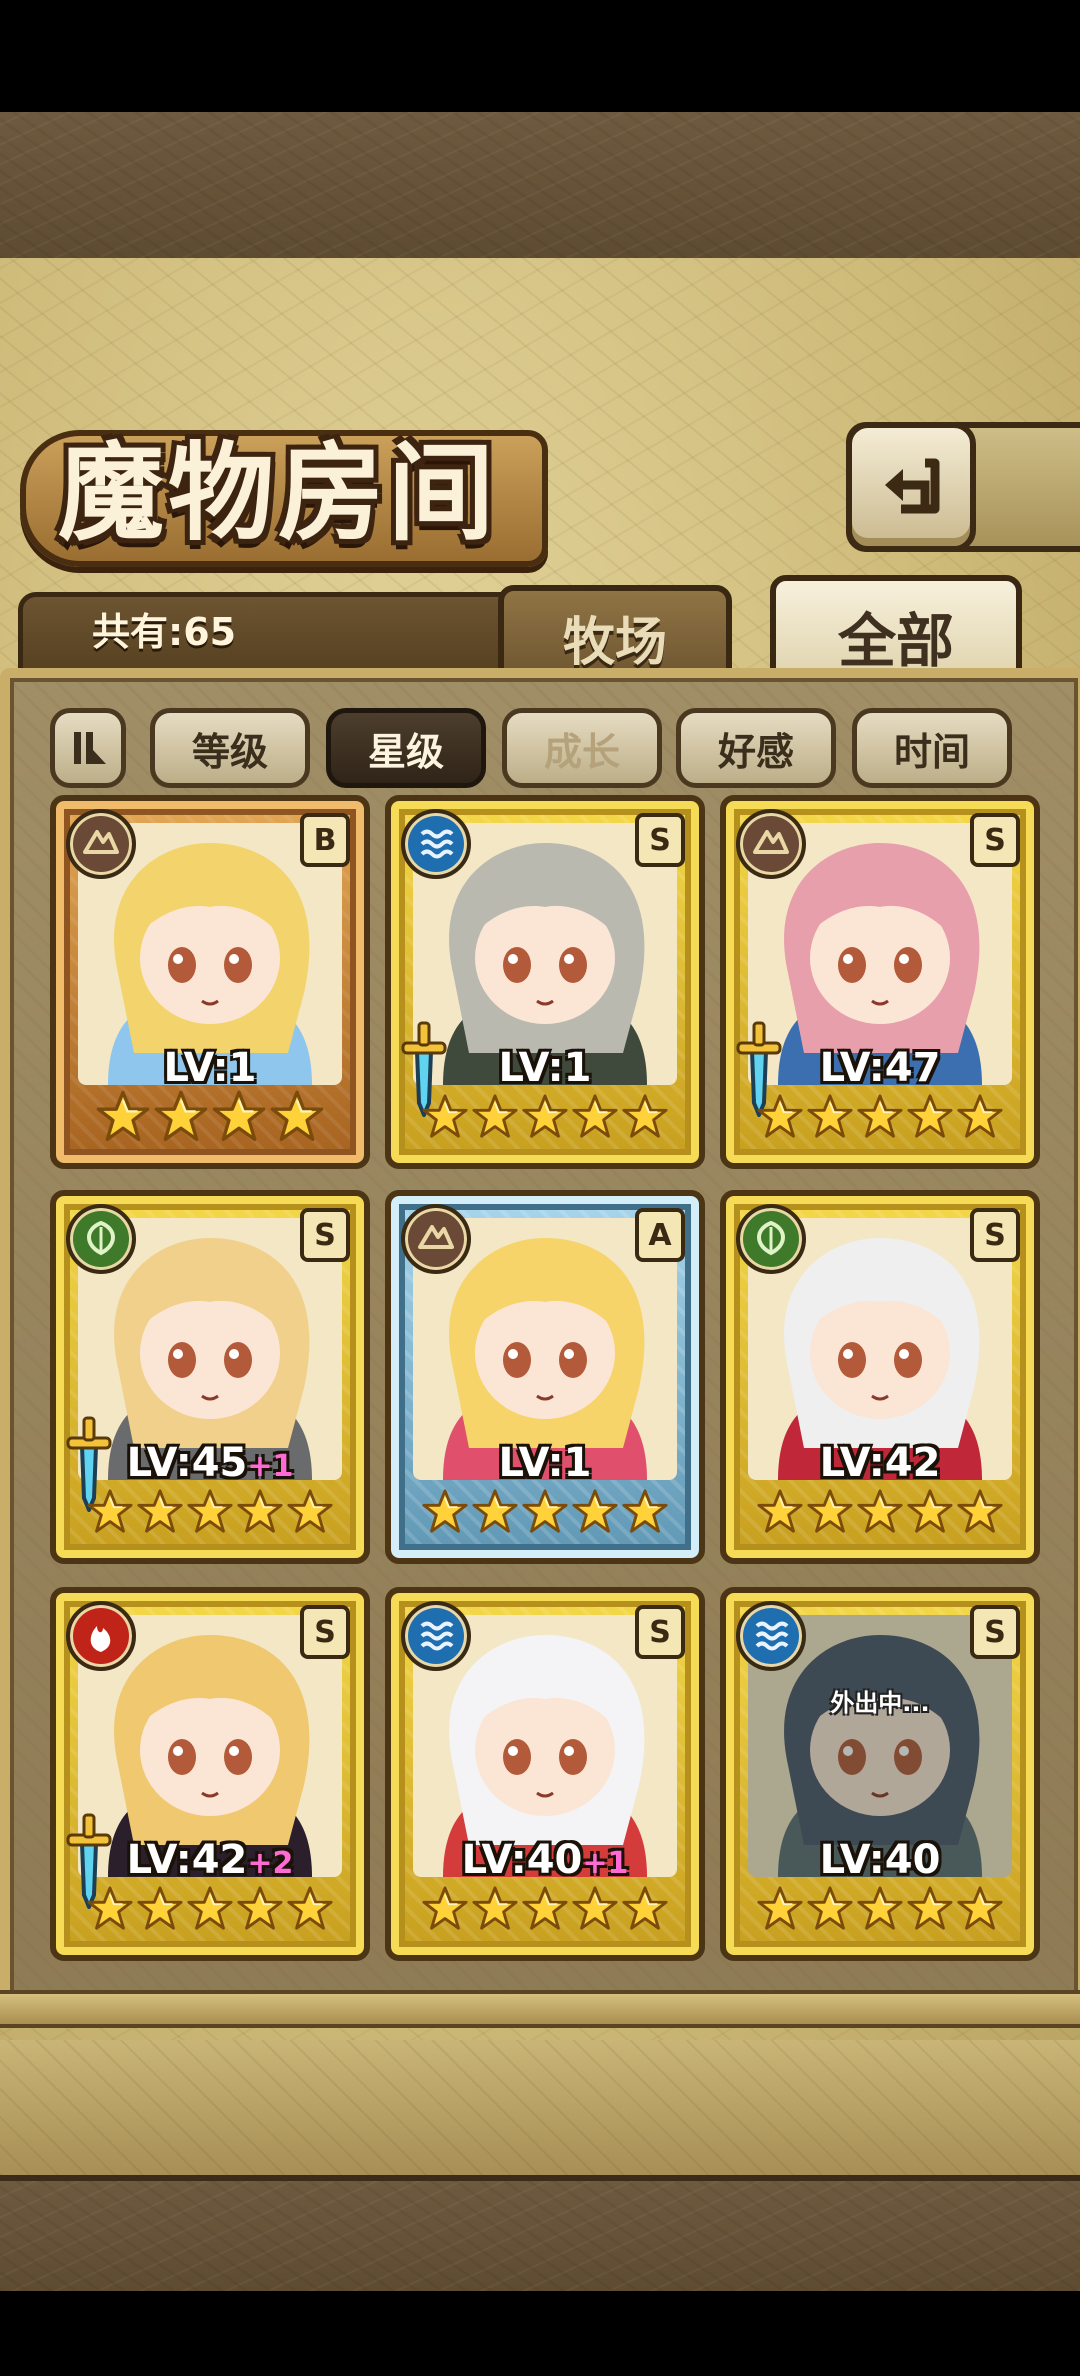  What do you see at coordinates (230, 748) in the screenshot?
I see `sort-level-button: 等级` at bounding box center [230, 748].